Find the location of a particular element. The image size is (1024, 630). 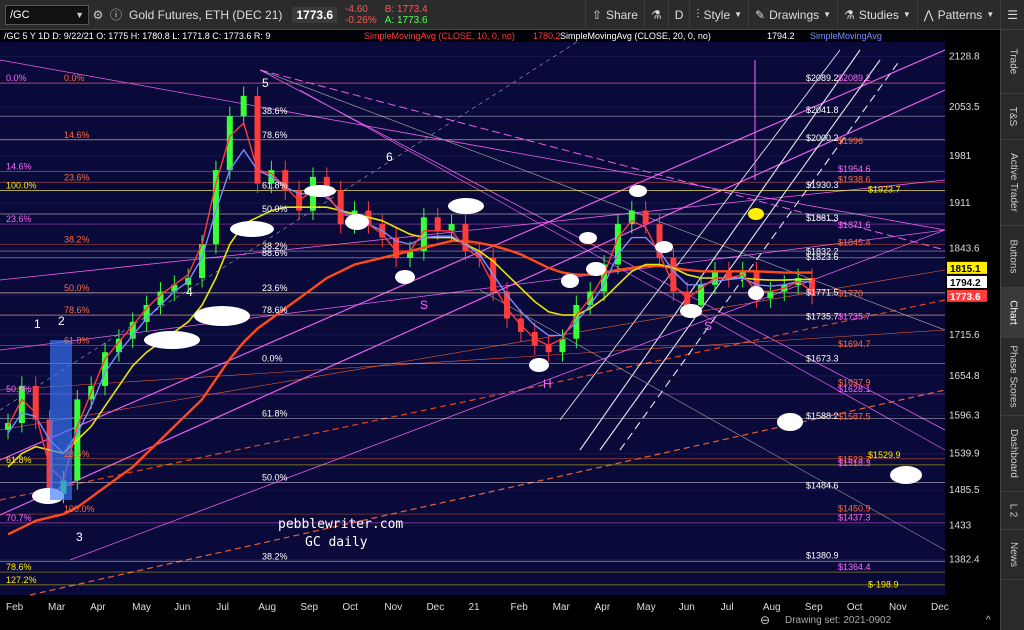

studies-button: ⚗ Studies ▼ is located at coordinates (877, 15).